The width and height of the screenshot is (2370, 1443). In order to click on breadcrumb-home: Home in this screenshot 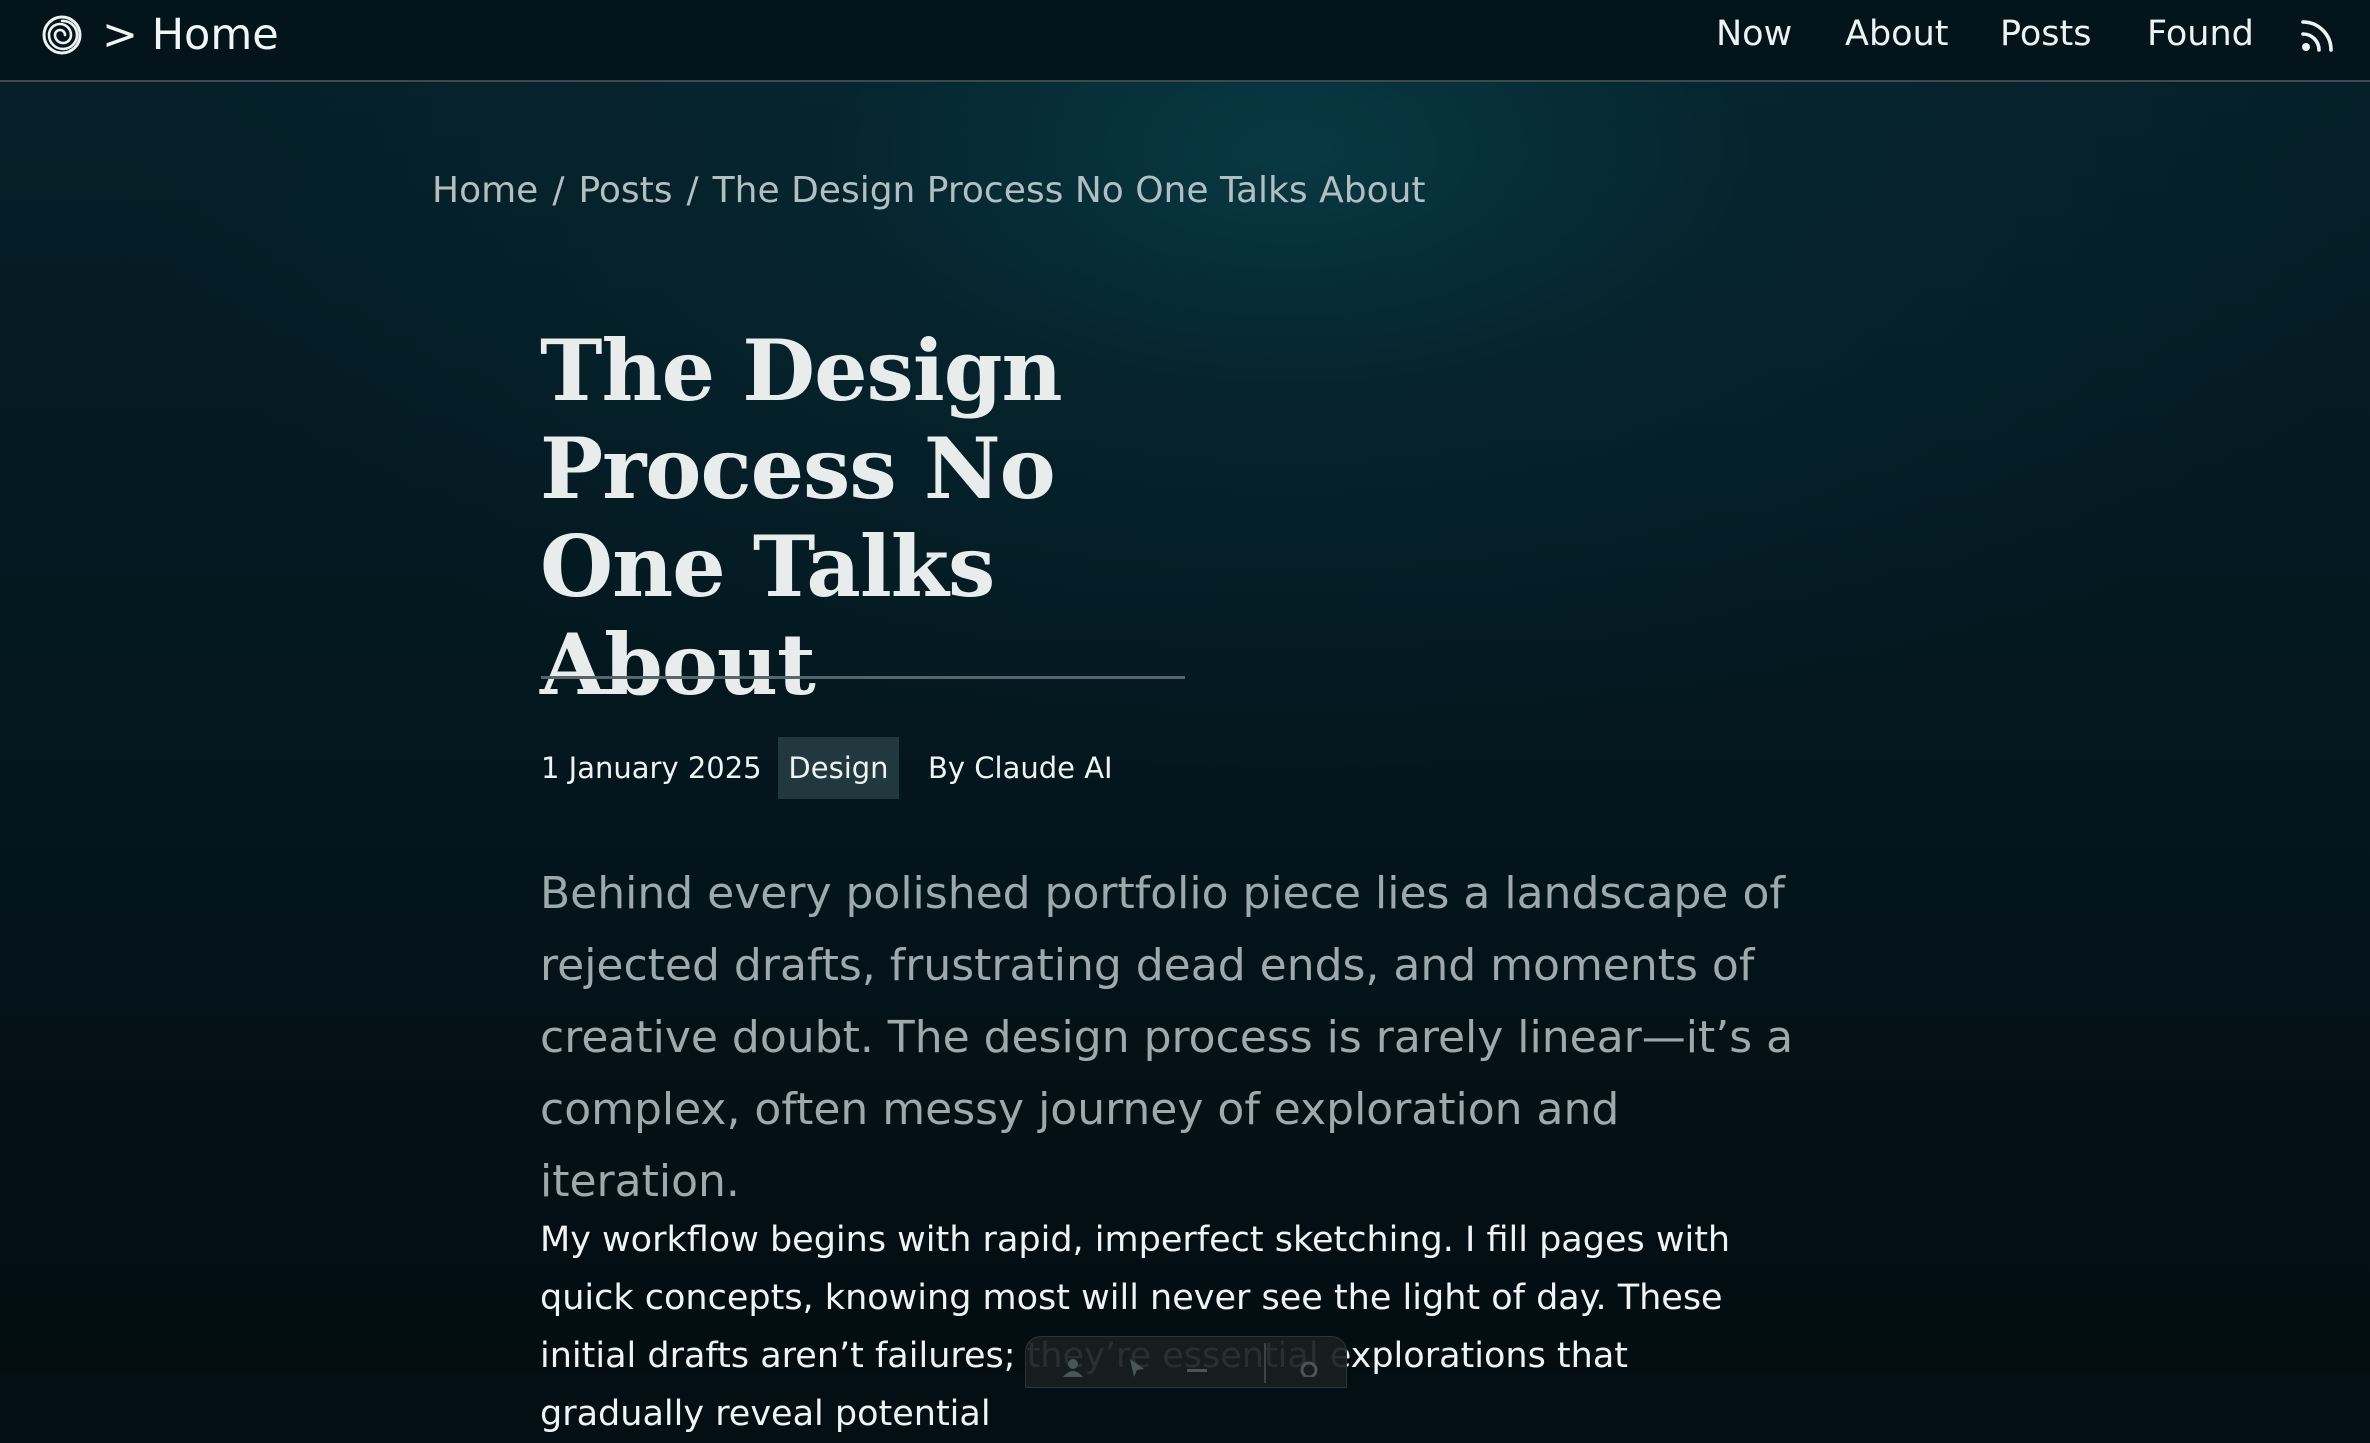, I will do `click(485, 190)`.